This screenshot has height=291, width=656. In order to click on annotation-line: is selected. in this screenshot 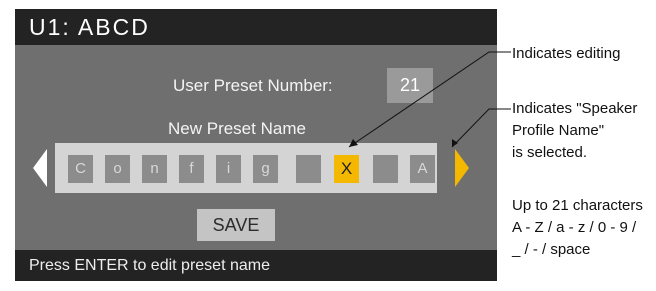, I will do `click(550, 152)`.